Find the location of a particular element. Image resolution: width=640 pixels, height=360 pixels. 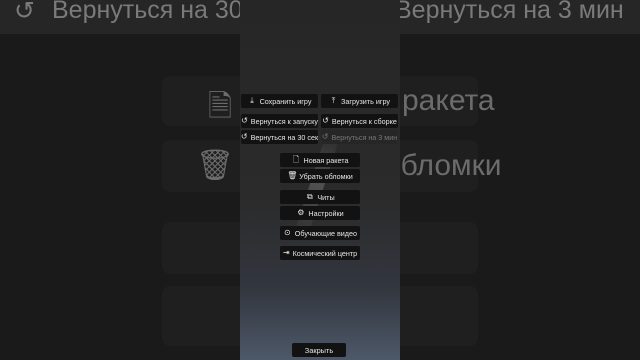

cheats-button: ⧉ Читы is located at coordinates (320, 197).